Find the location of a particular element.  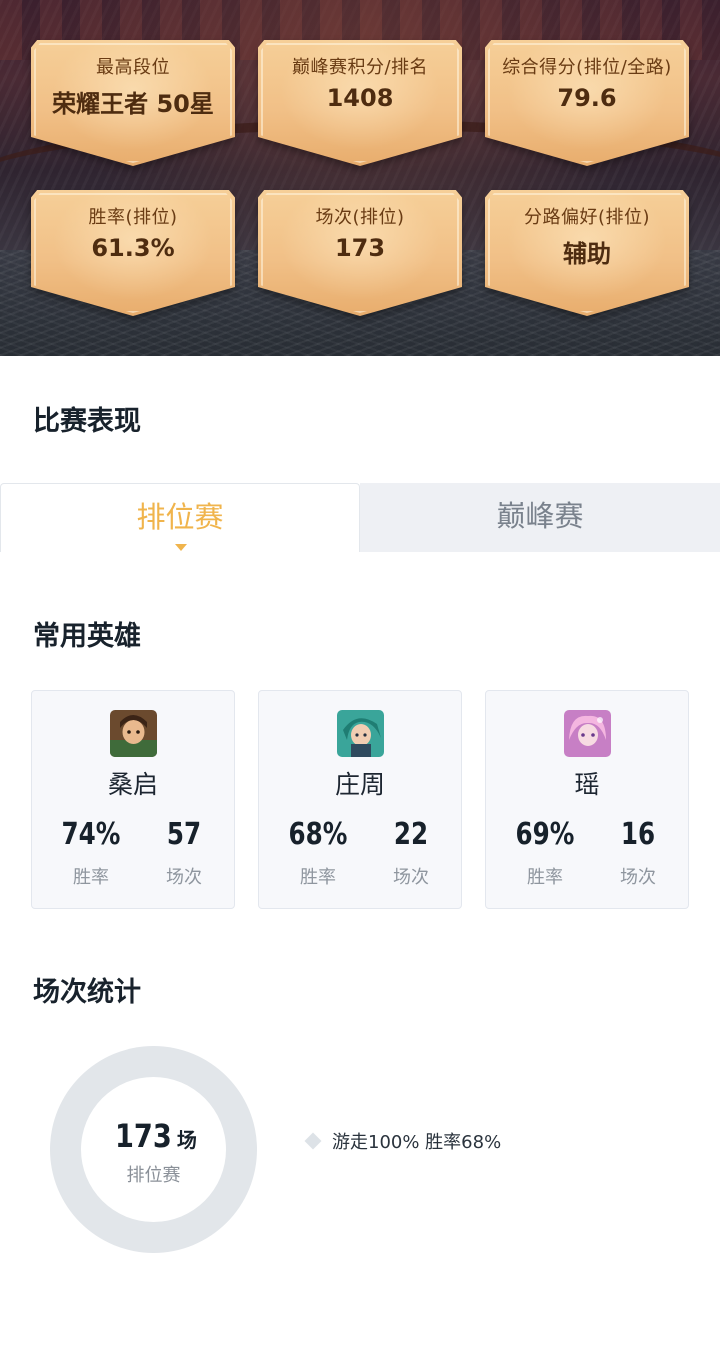

hero-games: 57 is located at coordinates (184, 834).